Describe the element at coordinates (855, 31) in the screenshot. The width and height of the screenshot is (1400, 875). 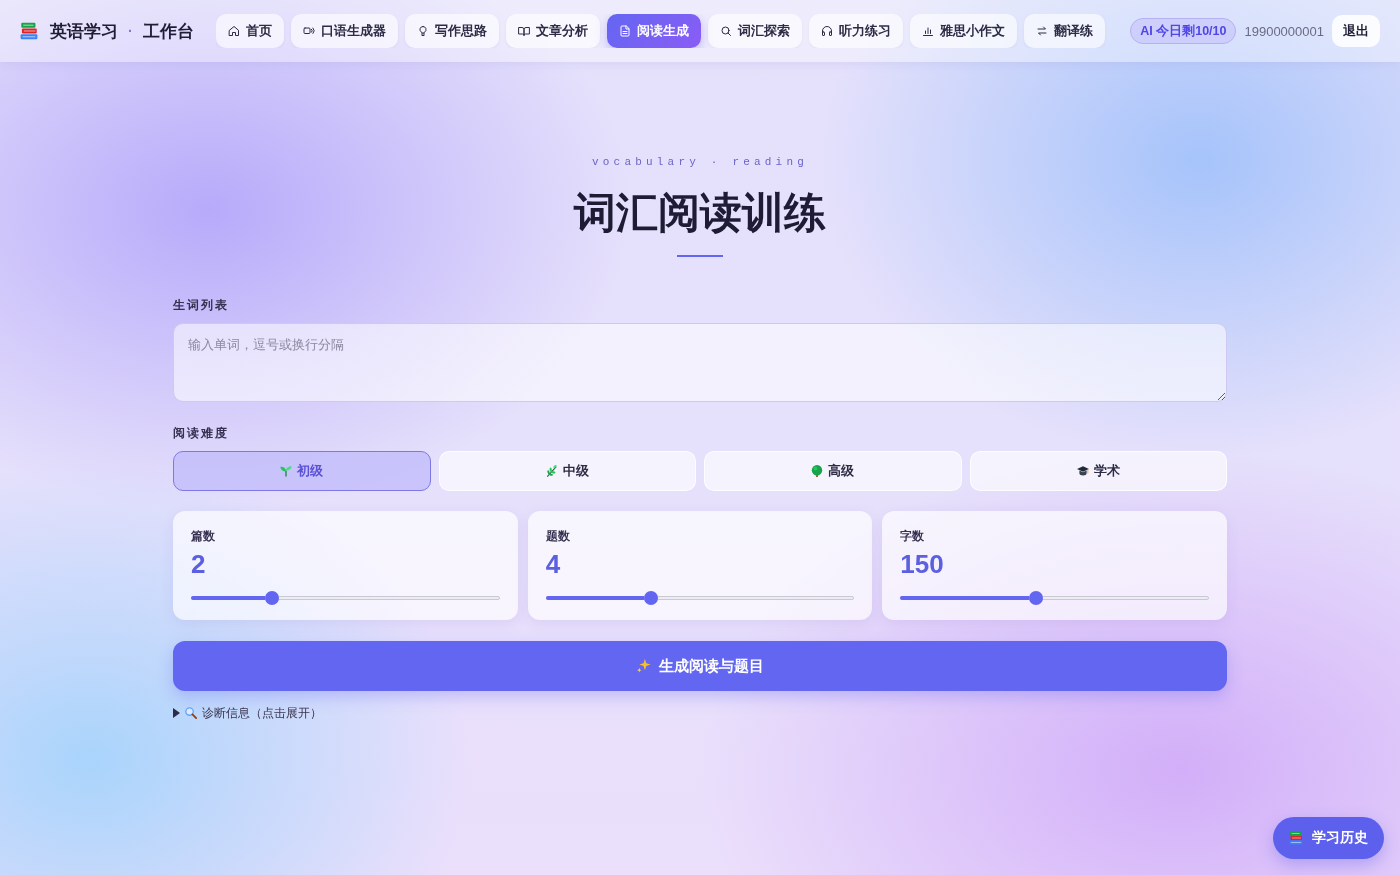
I see `nav-tab: 听力练习` at that location.